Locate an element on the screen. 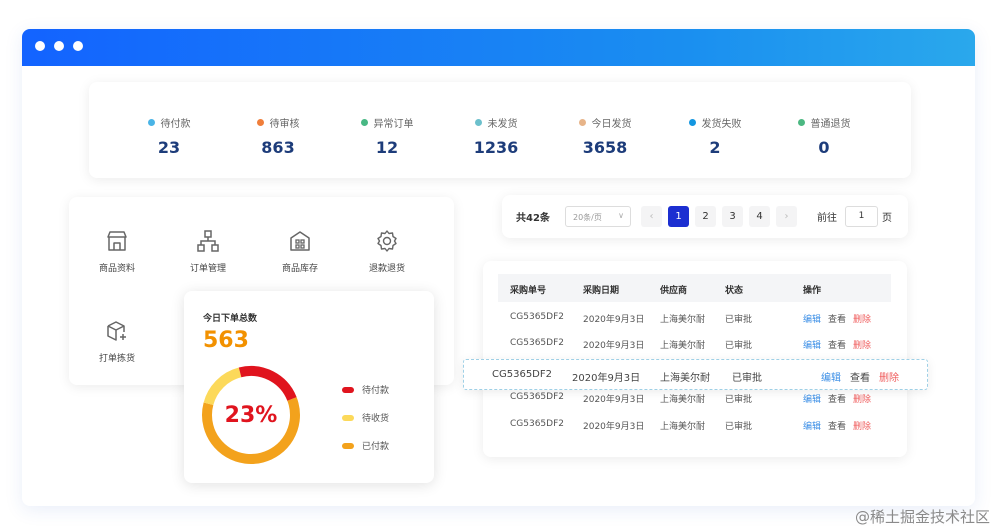  legend-label: 待收货 is located at coordinates (376, 419).